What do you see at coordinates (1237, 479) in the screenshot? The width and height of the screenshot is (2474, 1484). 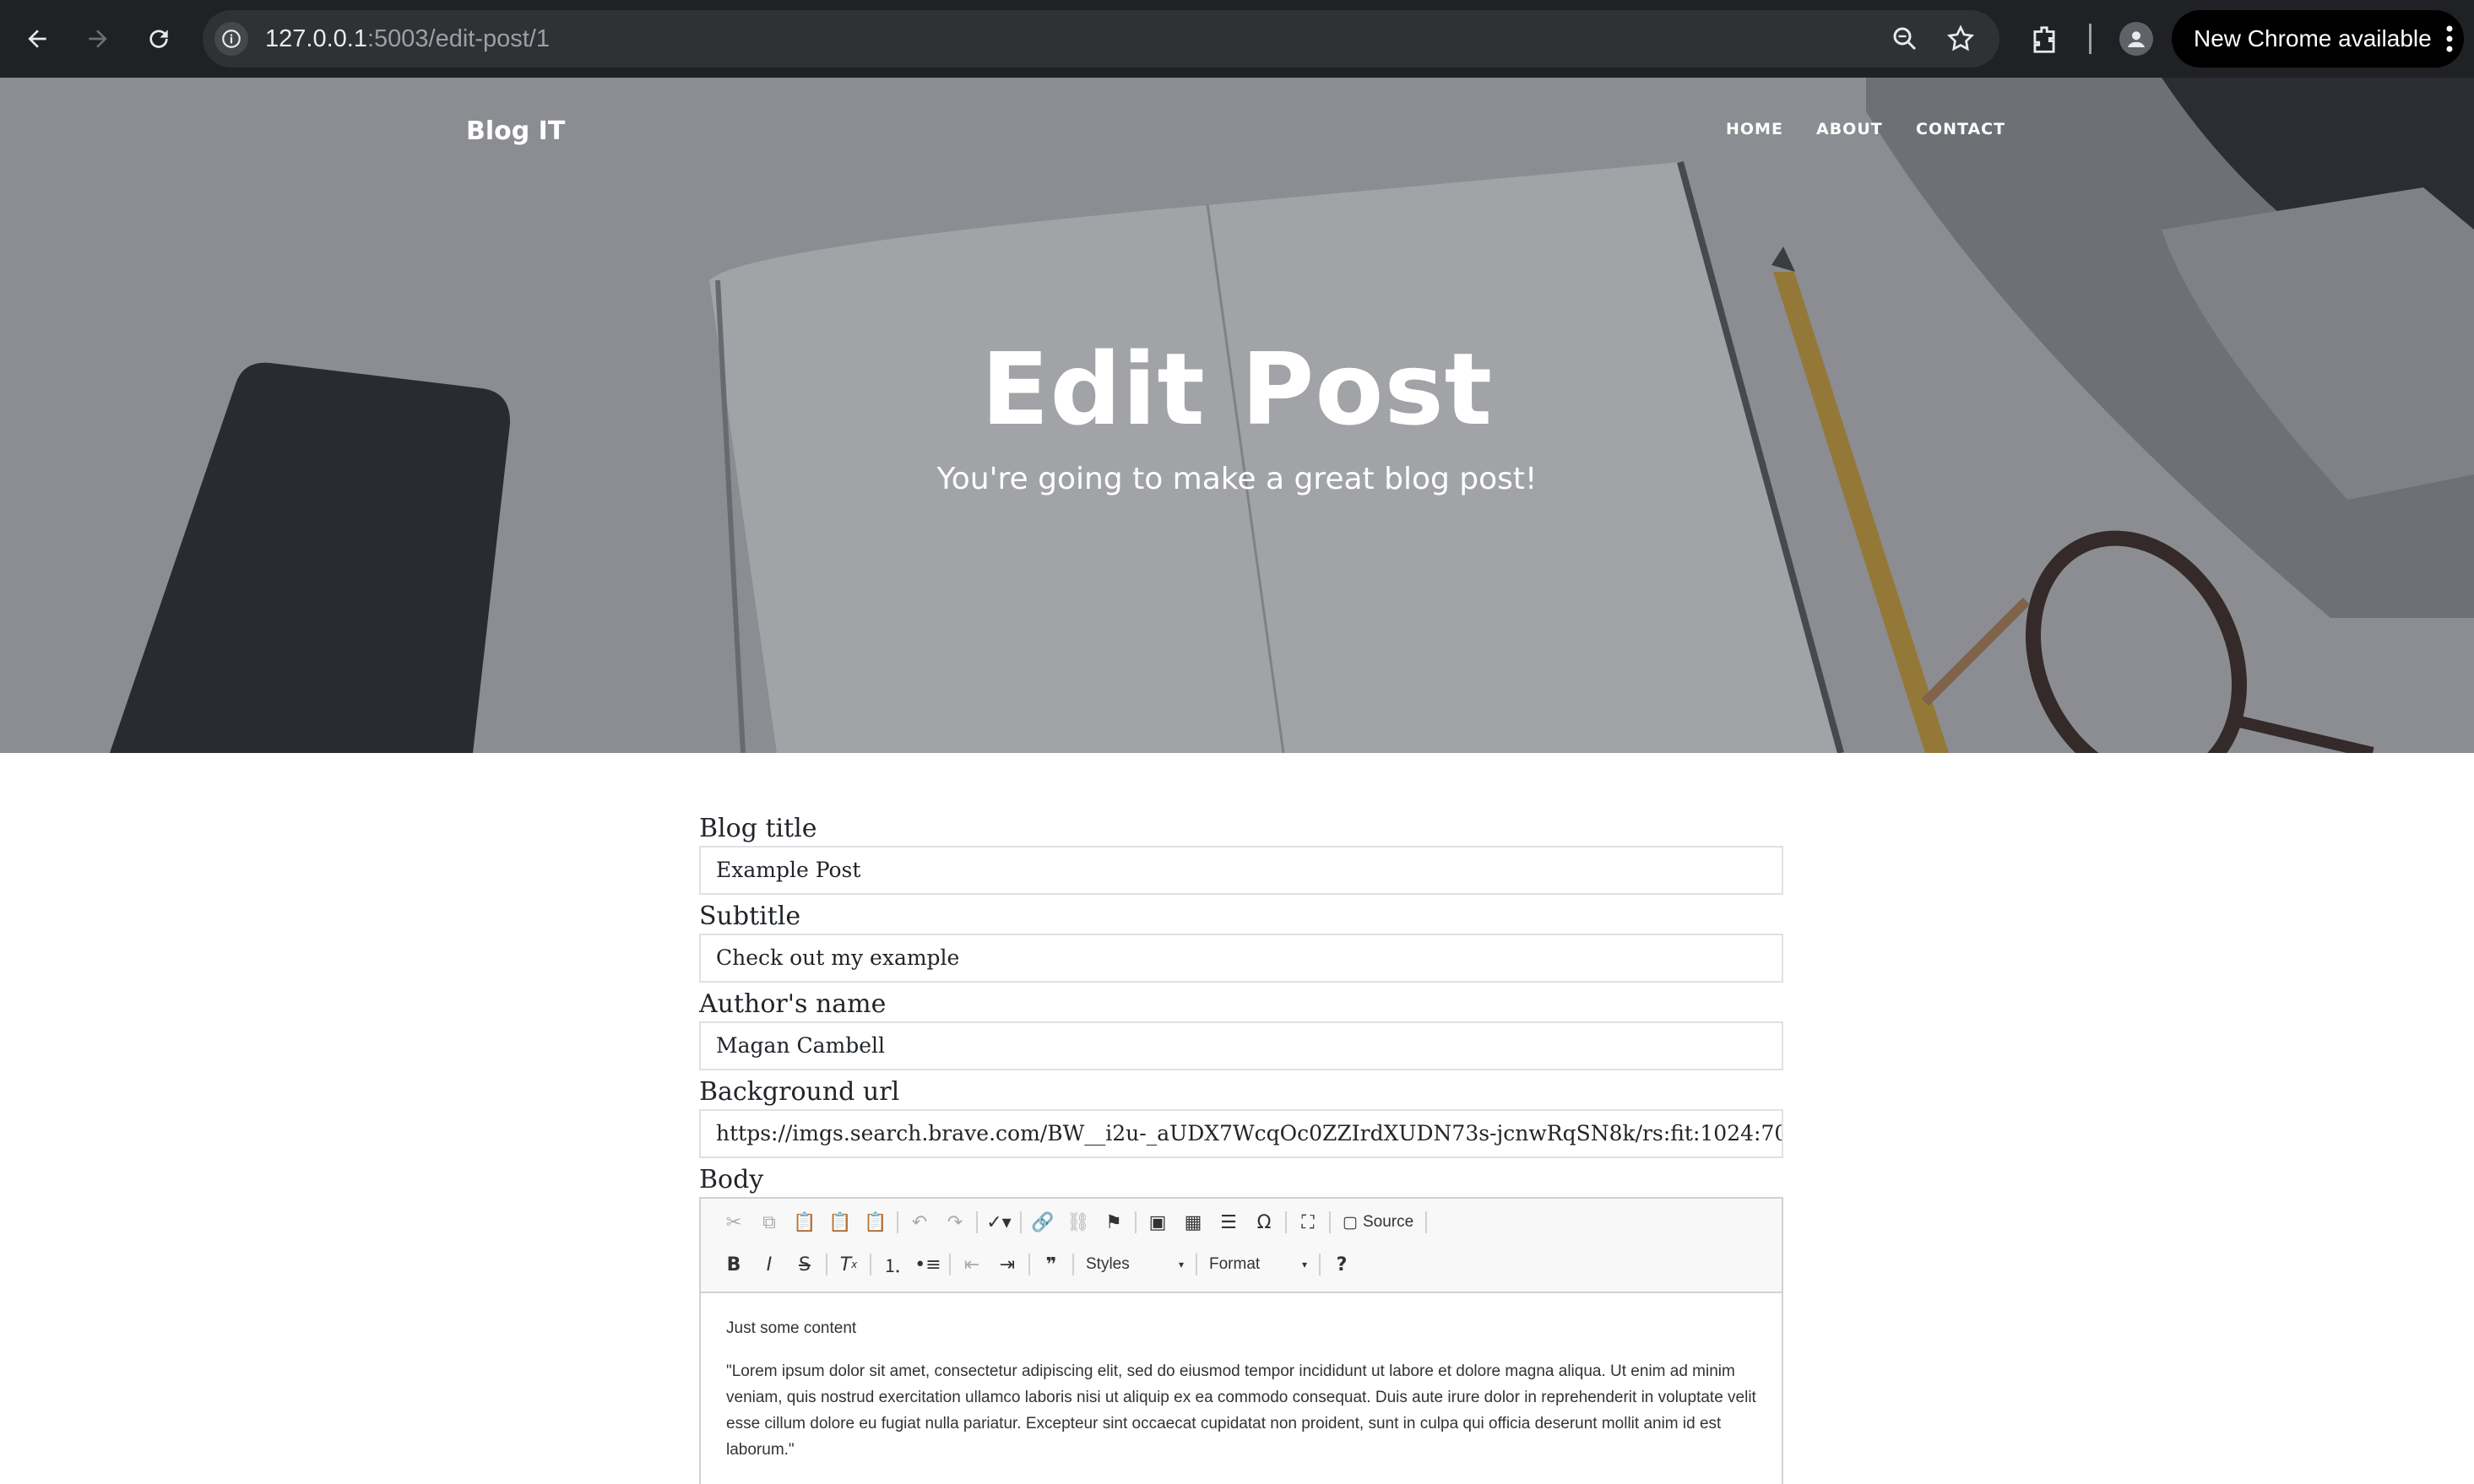 I see `page-subtitle: You're going to make a great blog post!` at bounding box center [1237, 479].